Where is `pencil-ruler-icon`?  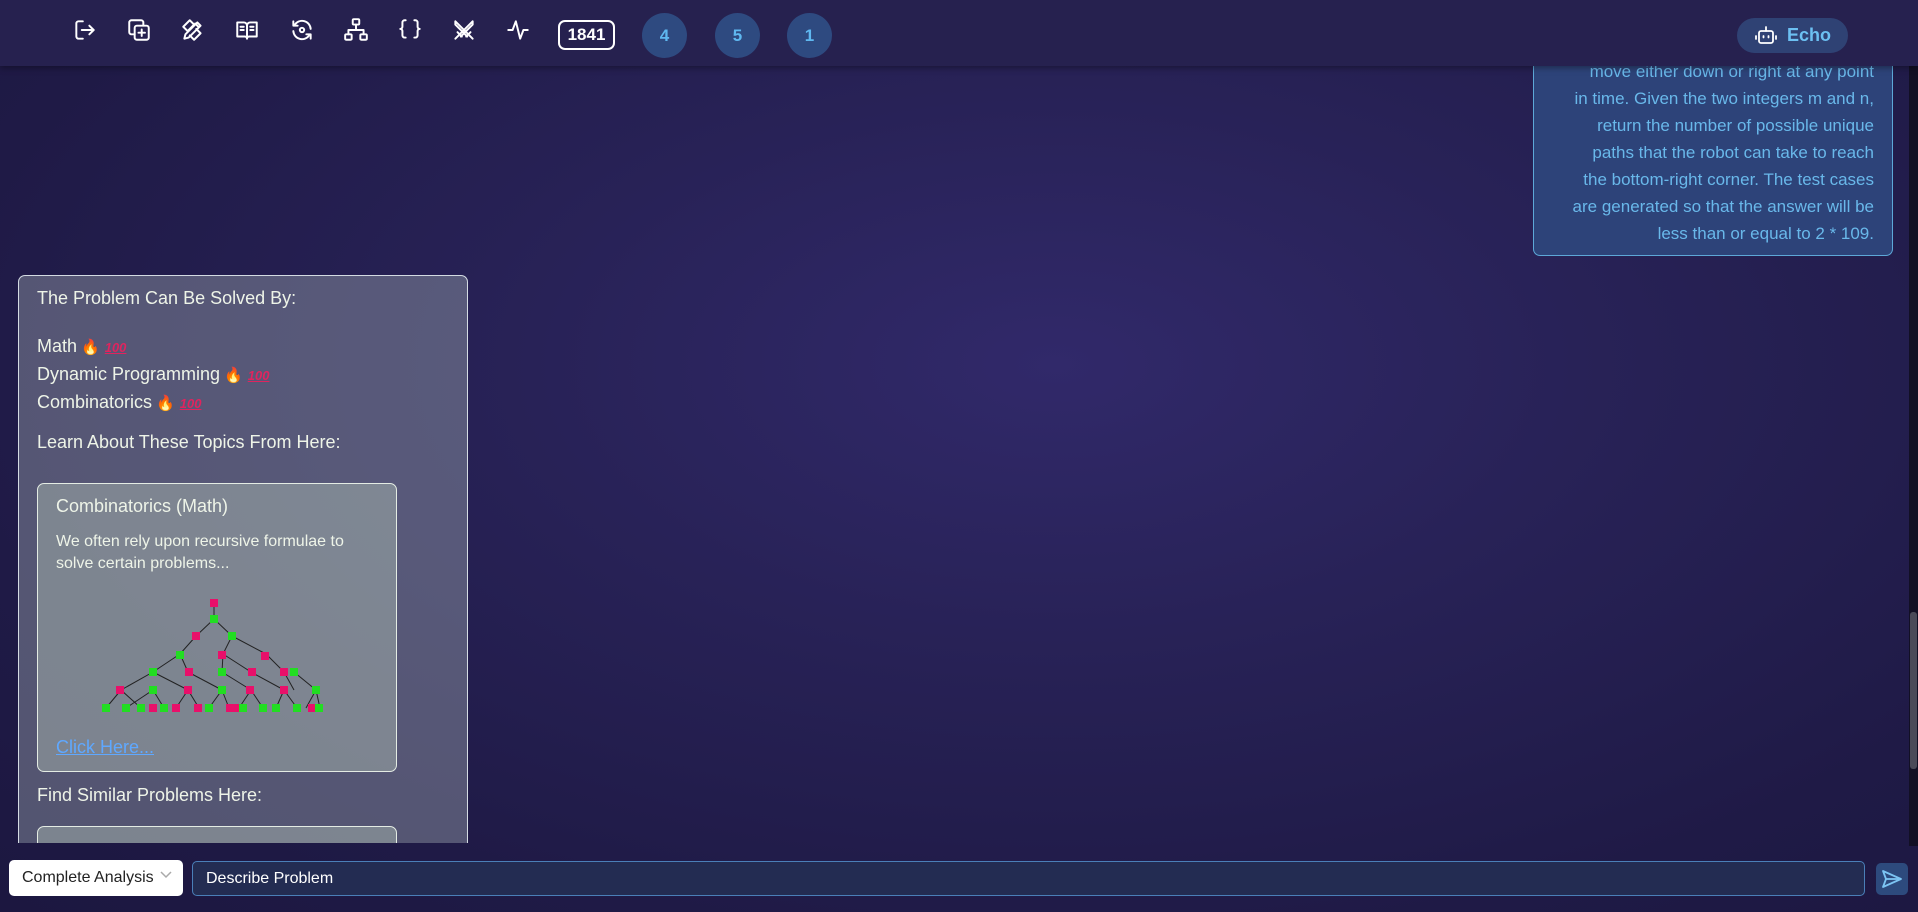 pencil-ruler-icon is located at coordinates (193, 30).